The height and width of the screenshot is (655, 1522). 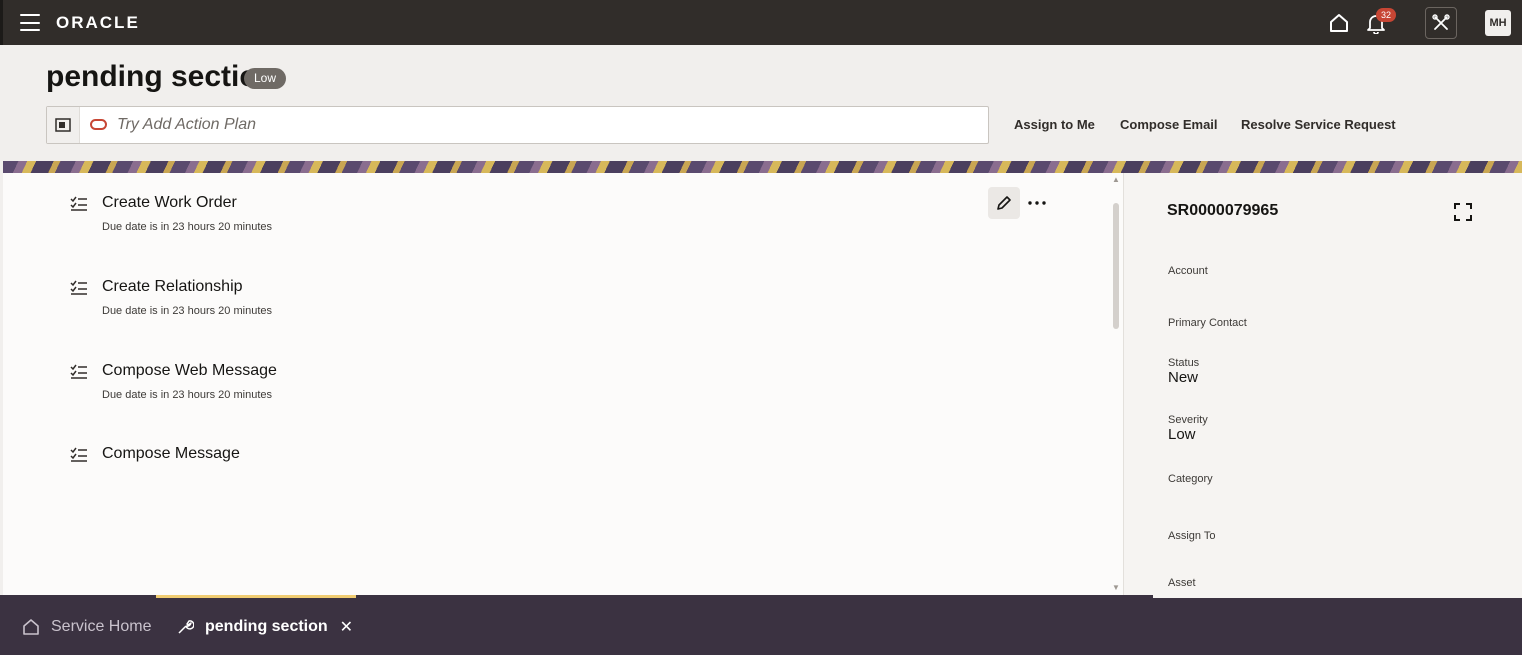 I want to click on status-label: Status, so click(x=1184, y=363).